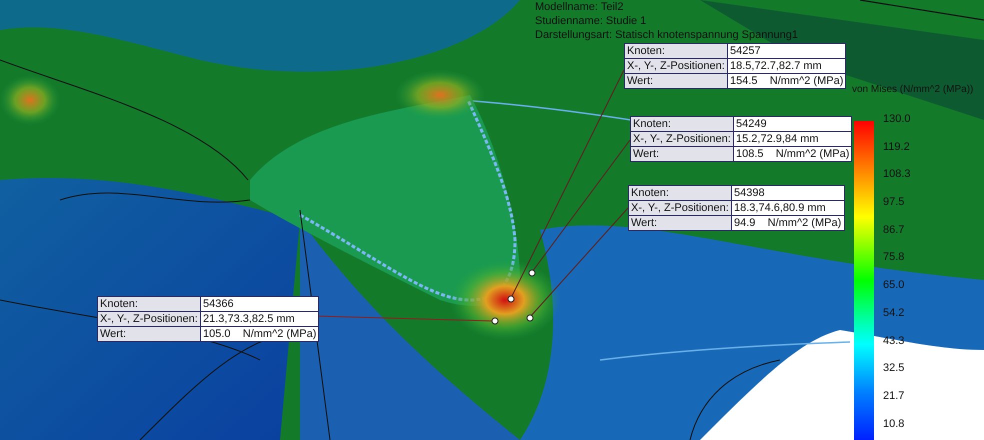 The width and height of the screenshot is (984, 440). I want to click on table-cell: 54257, so click(787, 51).